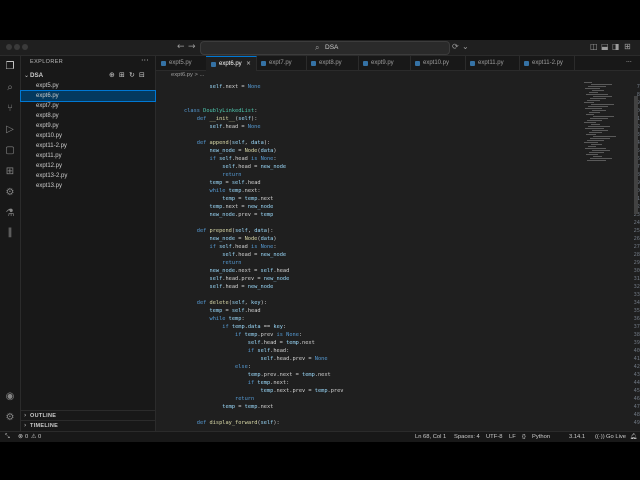 The image size is (640, 480). What do you see at coordinates (132, 75) in the screenshot?
I see `refresh-icon: ↻` at bounding box center [132, 75].